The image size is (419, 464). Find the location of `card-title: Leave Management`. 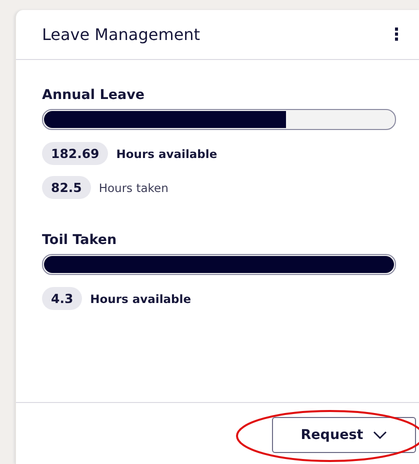

card-title: Leave Management is located at coordinates (121, 34).